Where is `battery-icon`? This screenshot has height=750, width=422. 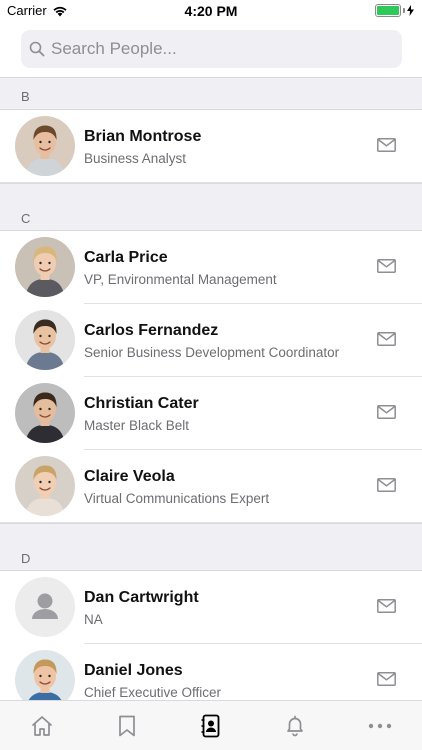 battery-icon is located at coordinates (388, 10).